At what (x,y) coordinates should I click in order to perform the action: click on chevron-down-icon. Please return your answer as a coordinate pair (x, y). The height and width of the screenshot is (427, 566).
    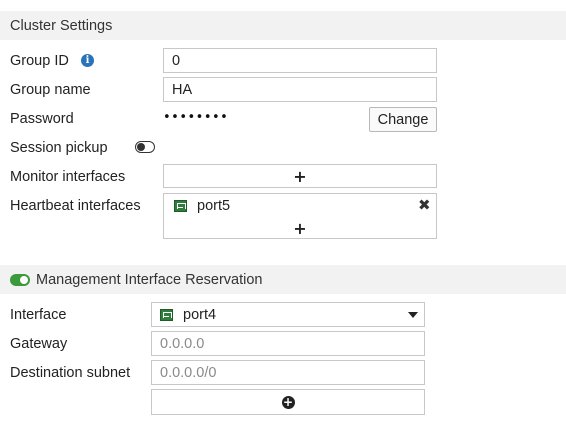
    Looking at the image, I should click on (413, 315).